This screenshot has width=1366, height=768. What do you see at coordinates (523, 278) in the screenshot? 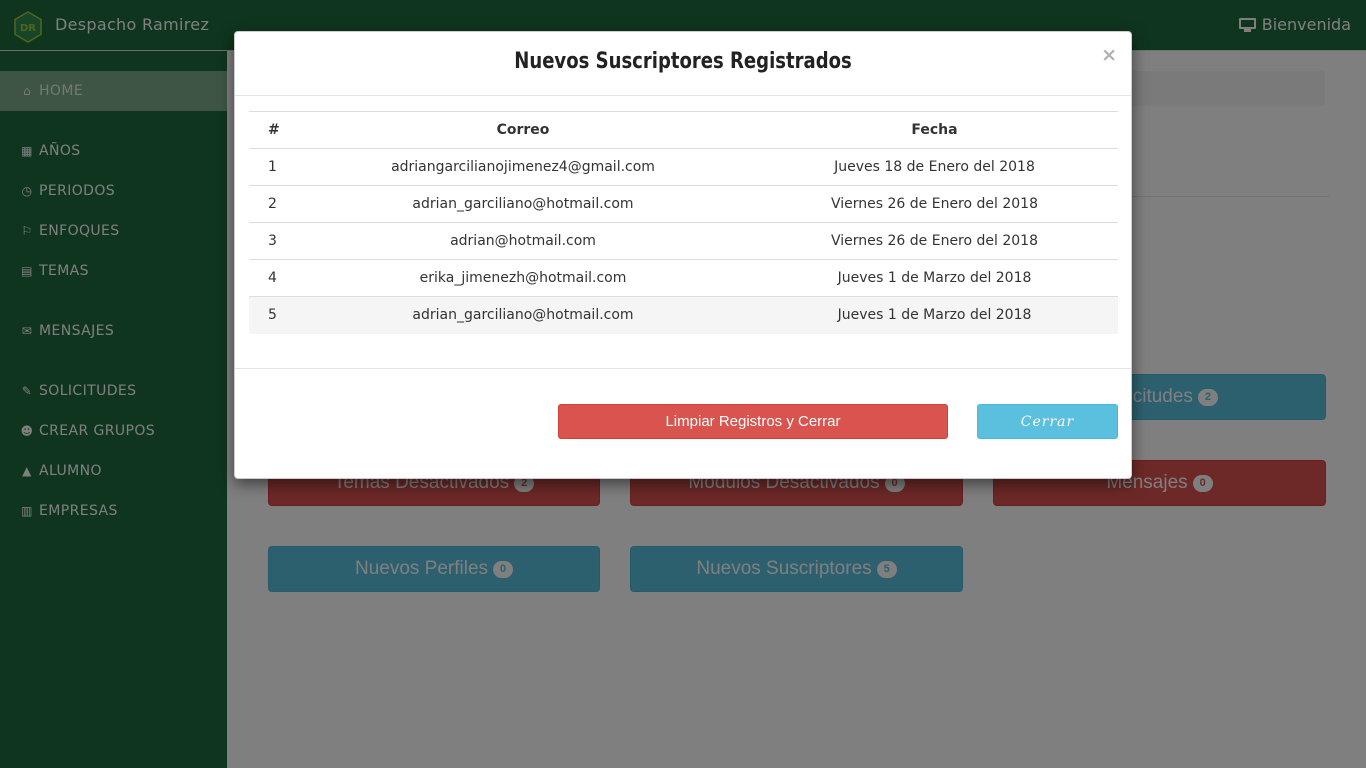
I see `row-email: erika_jimenezh@hotmail.com` at bounding box center [523, 278].